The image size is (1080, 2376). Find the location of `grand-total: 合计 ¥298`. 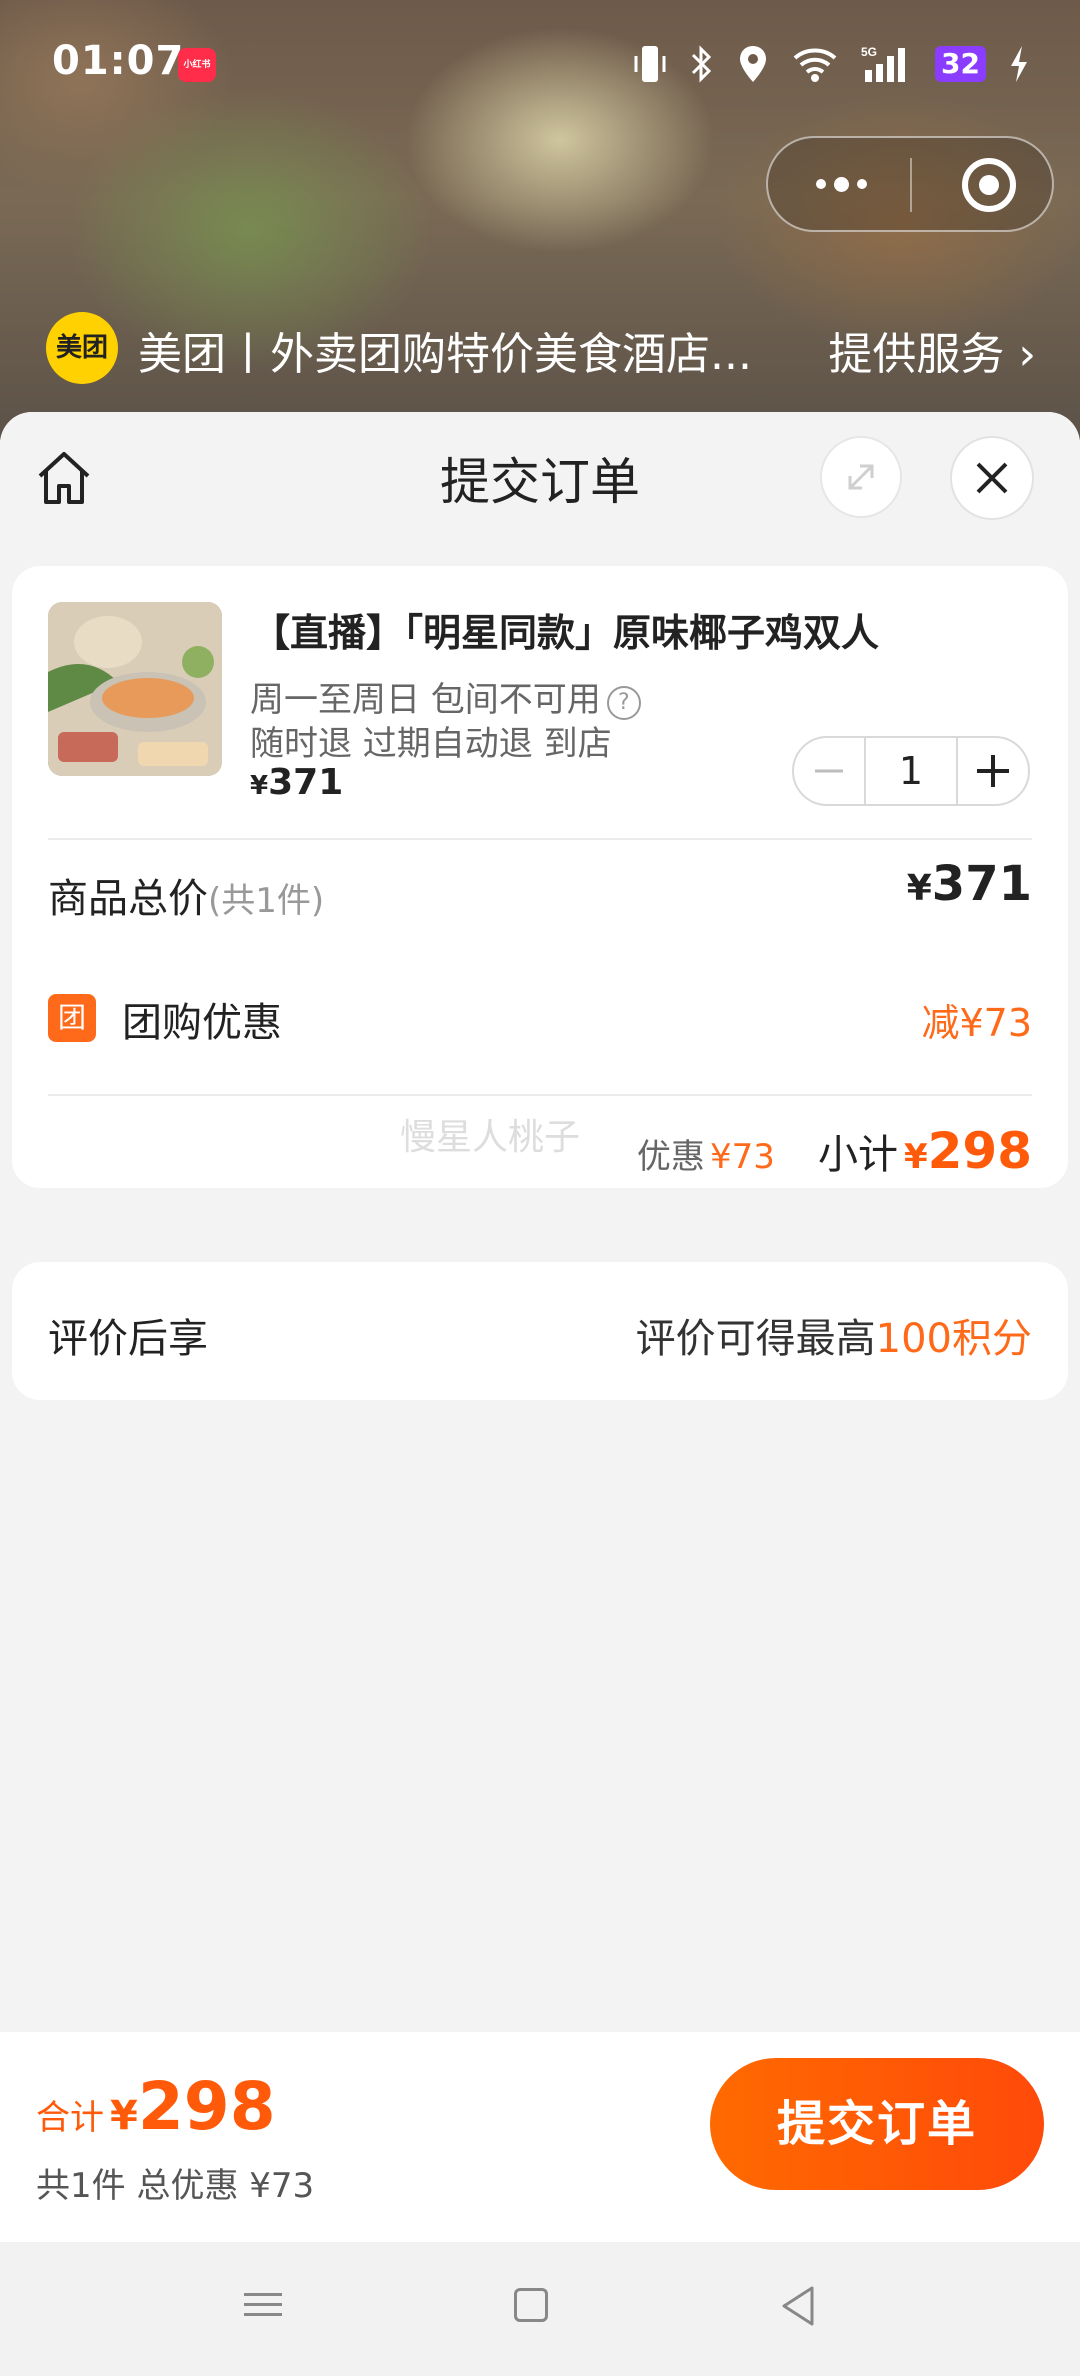

grand-total: 合计 ¥298 is located at coordinates (156, 2106).